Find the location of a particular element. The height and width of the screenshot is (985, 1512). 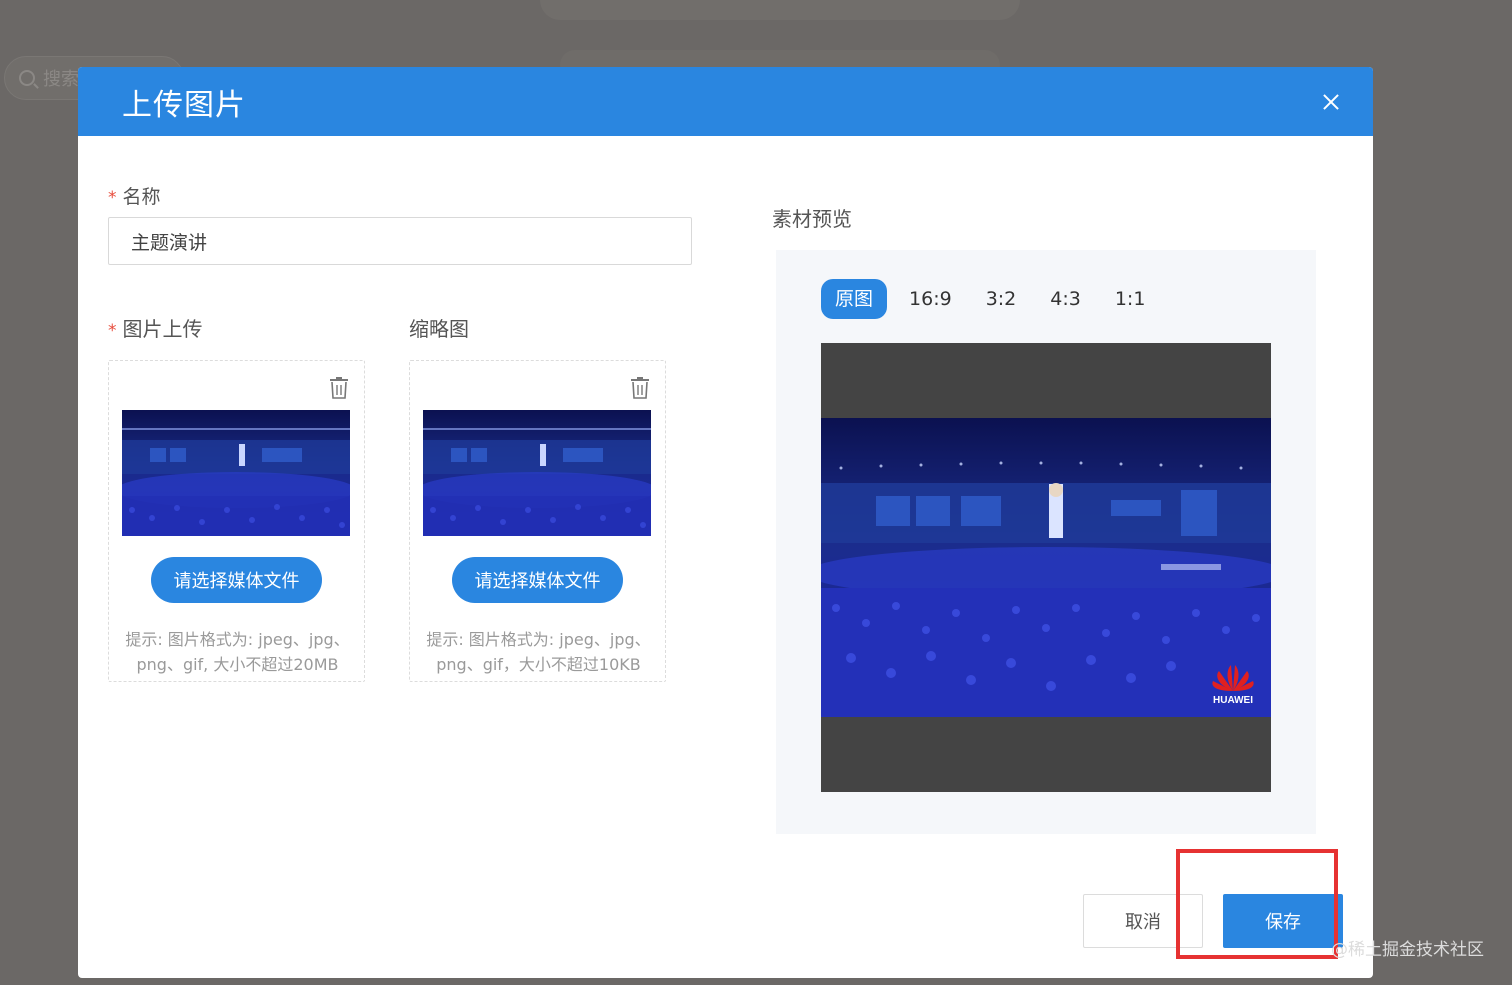

dialog-title: 上传图片 is located at coordinates (184, 105).